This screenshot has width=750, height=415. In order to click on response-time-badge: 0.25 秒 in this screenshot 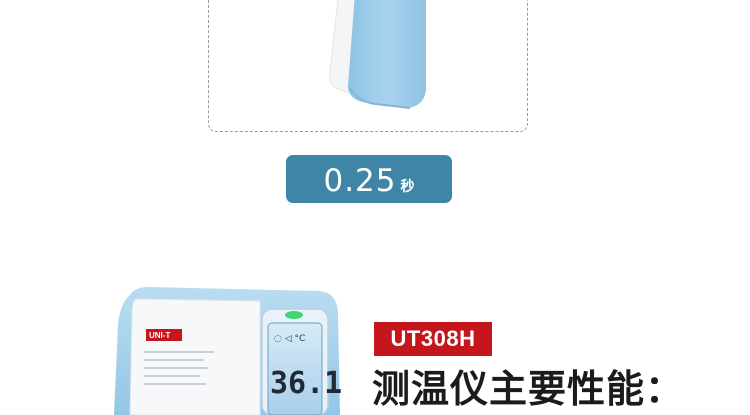, I will do `click(369, 179)`.